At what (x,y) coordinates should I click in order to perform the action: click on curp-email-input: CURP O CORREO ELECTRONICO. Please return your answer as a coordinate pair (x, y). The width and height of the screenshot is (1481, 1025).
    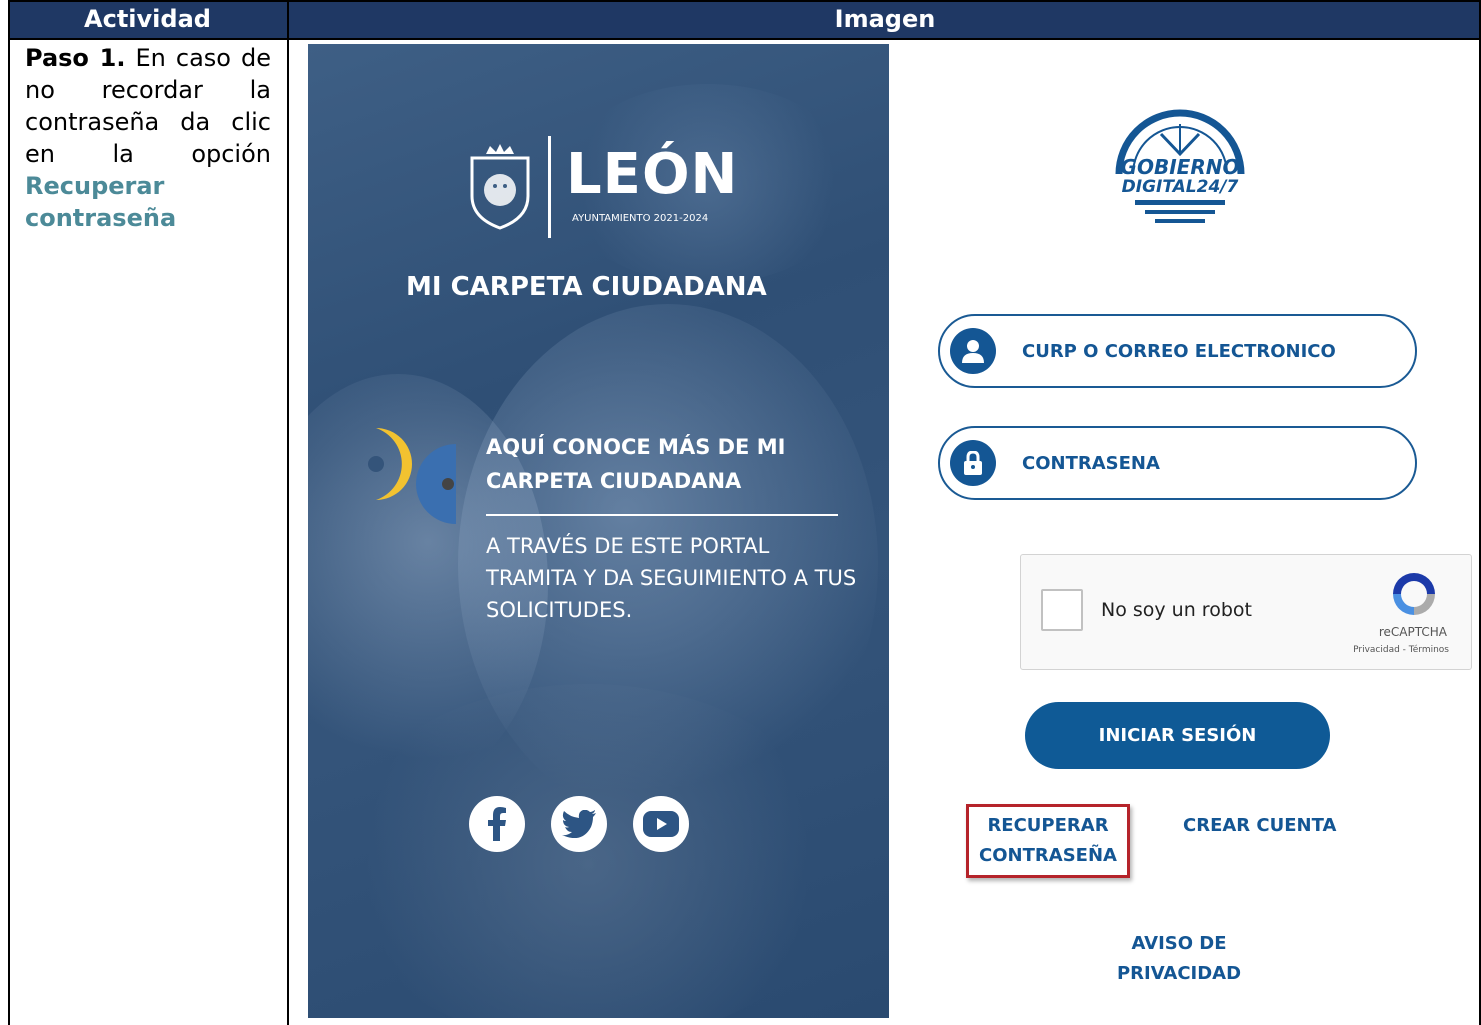
    Looking at the image, I should click on (1177, 351).